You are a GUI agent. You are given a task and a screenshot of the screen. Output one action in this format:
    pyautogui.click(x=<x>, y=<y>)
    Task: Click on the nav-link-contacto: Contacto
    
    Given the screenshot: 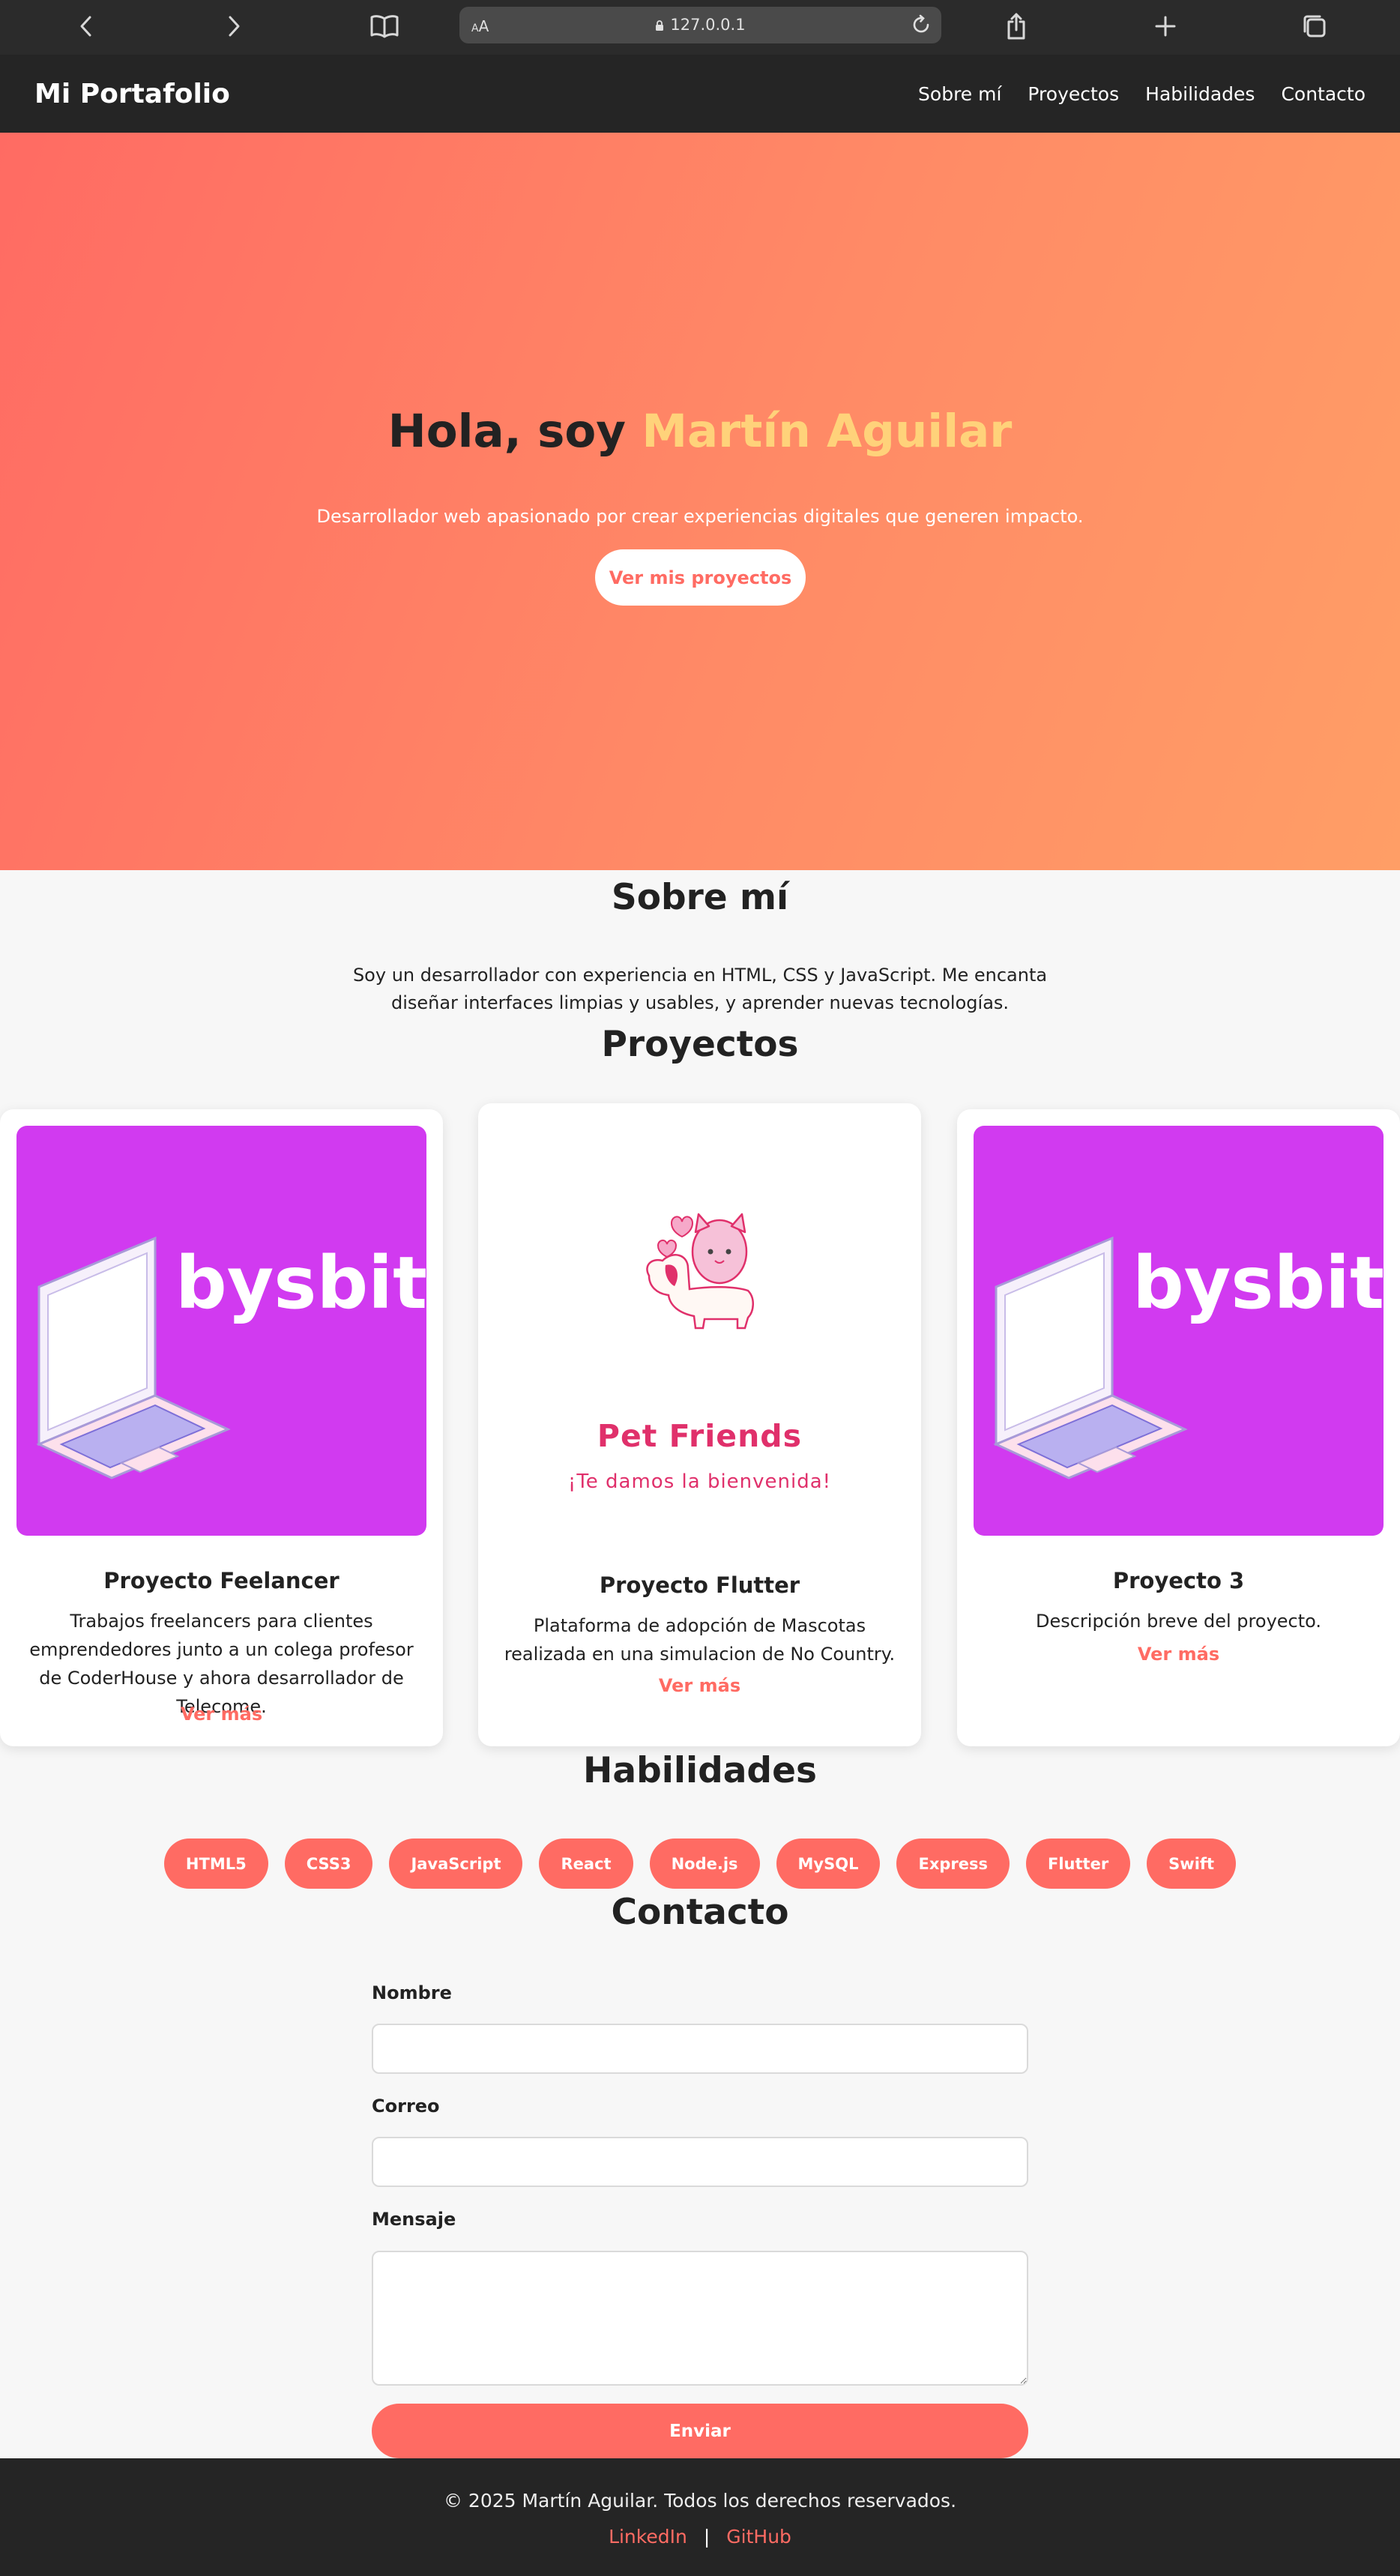 What is the action you would take?
    pyautogui.click(x=1323, y=94)
    